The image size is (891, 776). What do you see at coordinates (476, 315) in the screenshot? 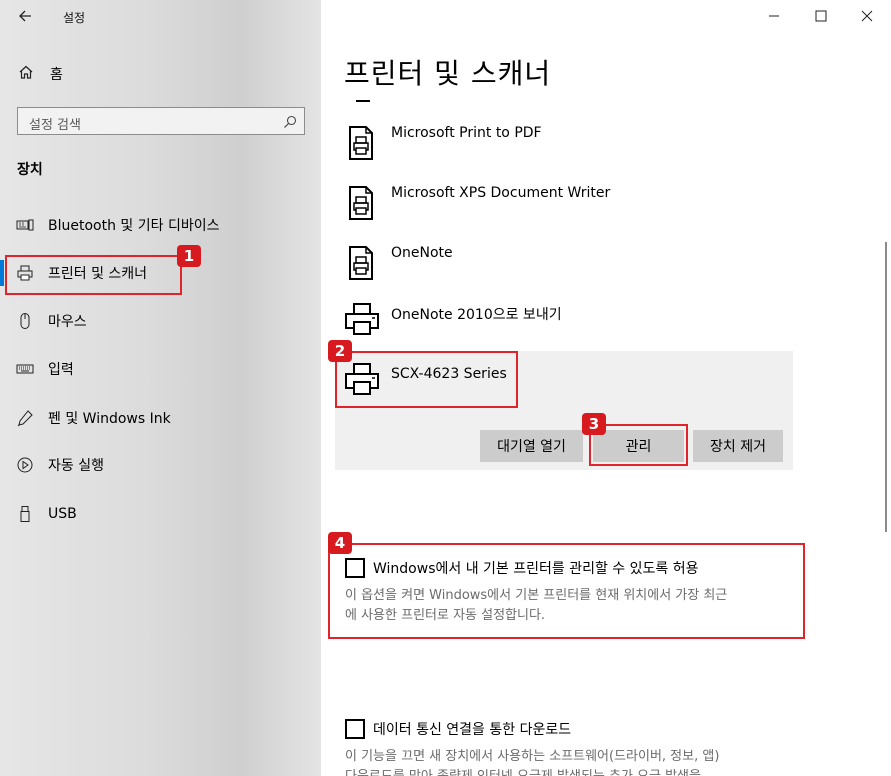
I see `printer-name: OneNote 2010으로 보내기` at bounding box center [476, 315].